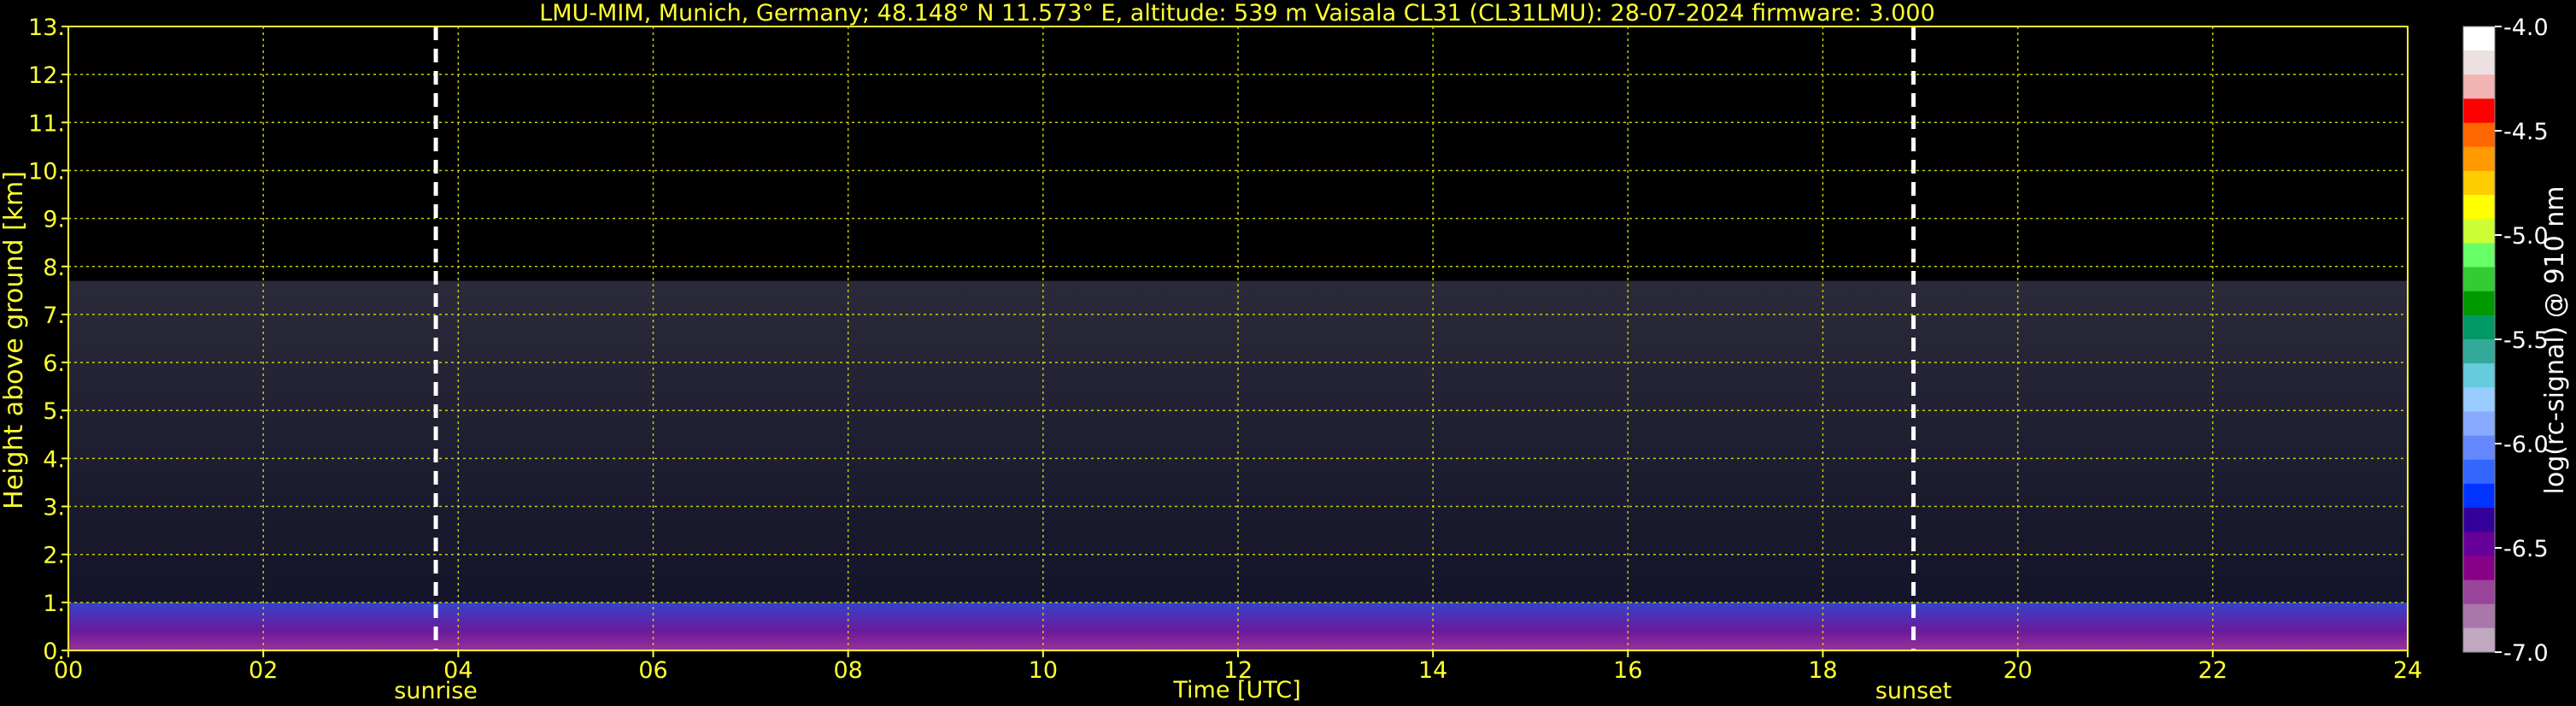 Image resolution: width=2576 pixels, height=706 pixels. What do you see at coordinates (652, 670) in the screenshot?
I see `x-tick-label: 06` at bounding box center [652, 670].